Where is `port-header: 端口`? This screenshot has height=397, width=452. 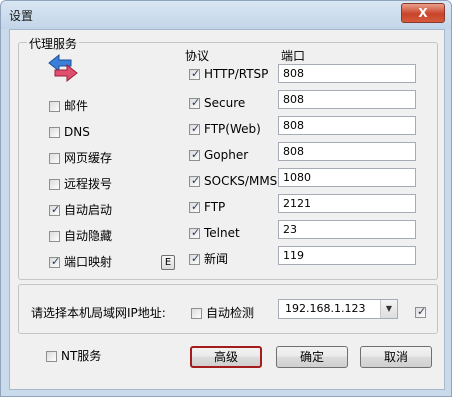 port-header: 端口 is located at coordinates (293, 56).